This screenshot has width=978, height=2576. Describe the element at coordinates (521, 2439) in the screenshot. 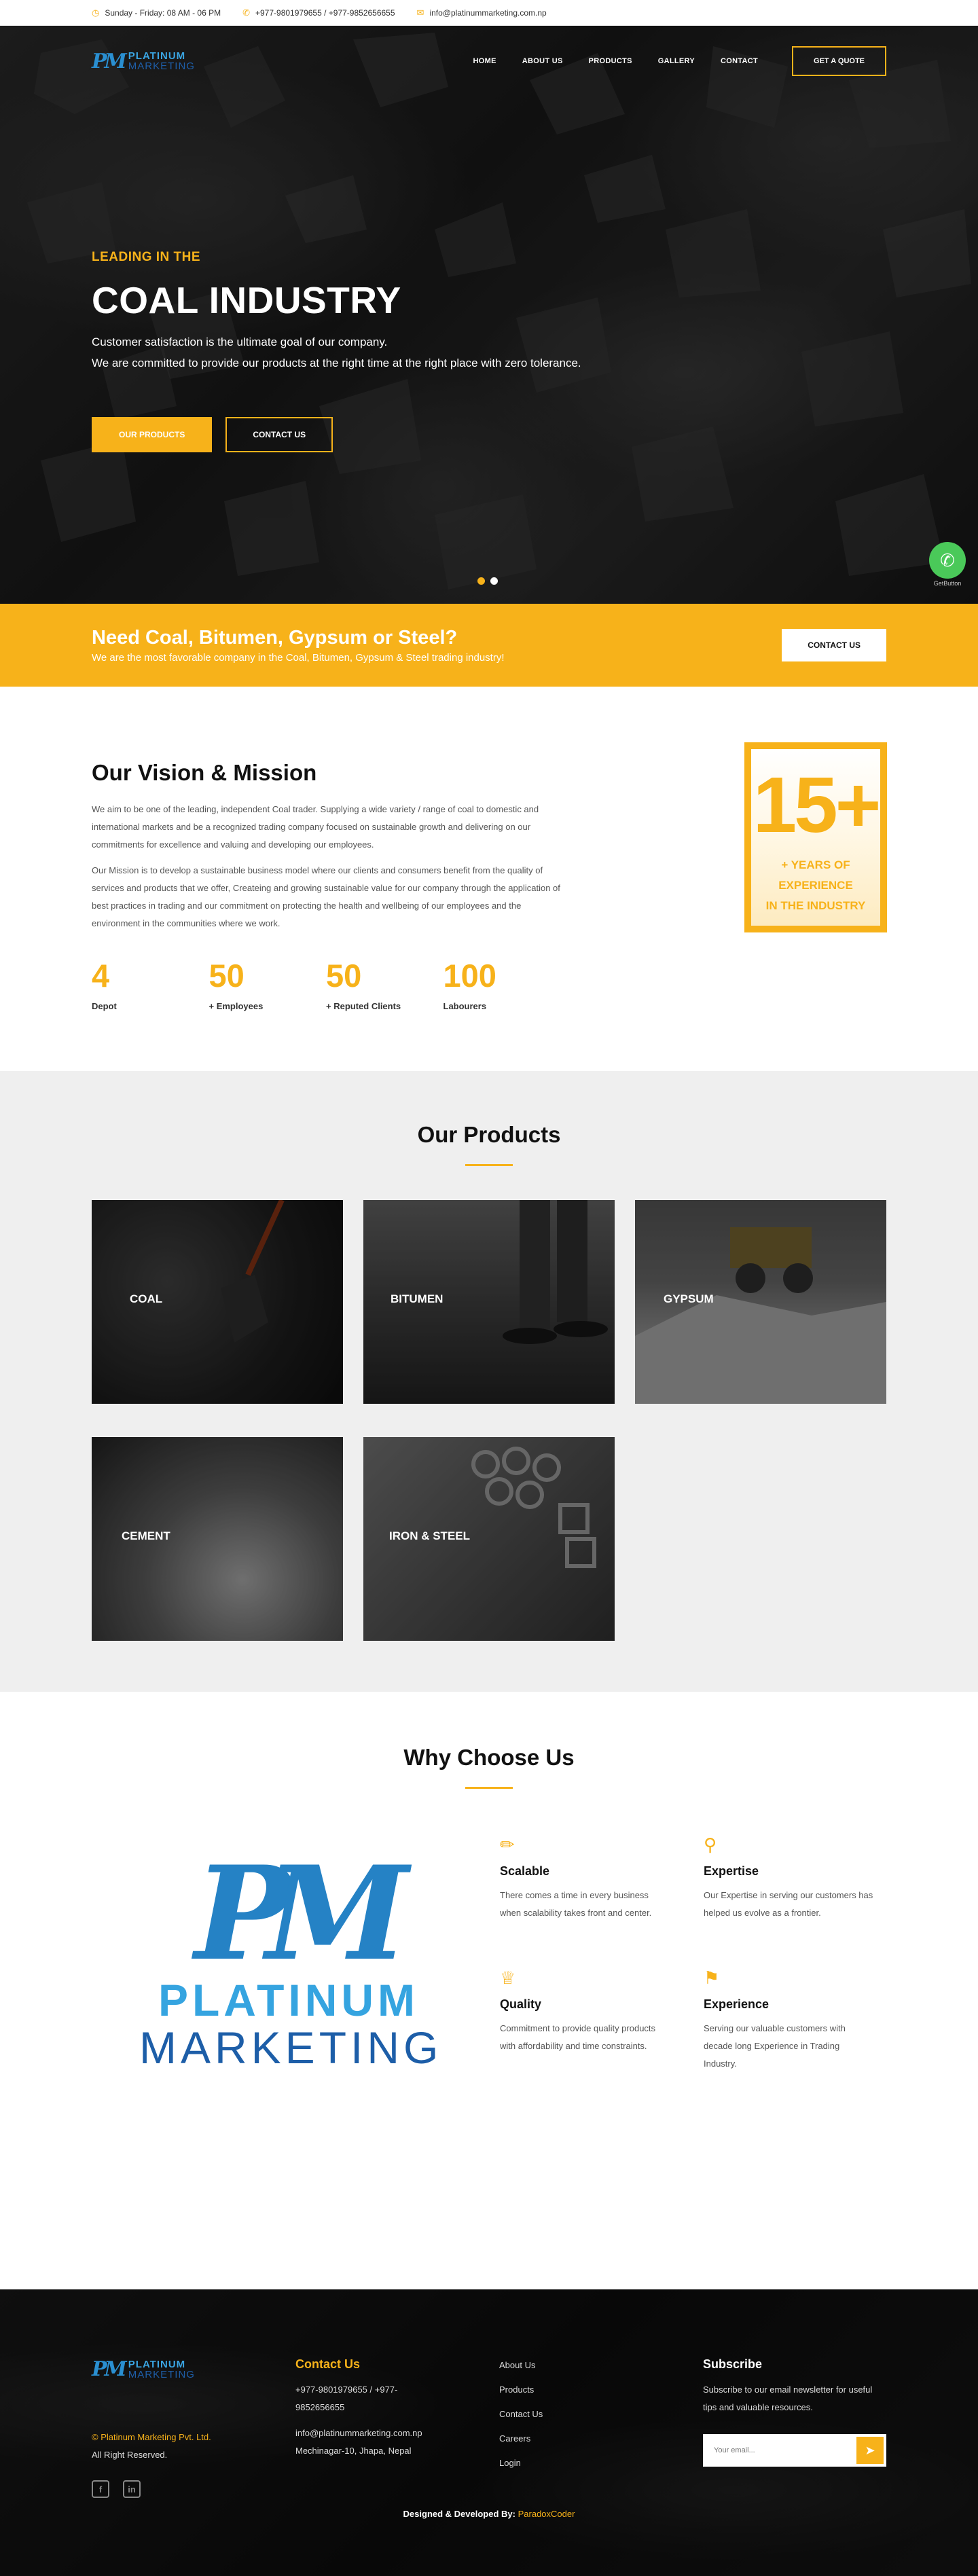

I see `footer-link-careers: Careers` at that location.